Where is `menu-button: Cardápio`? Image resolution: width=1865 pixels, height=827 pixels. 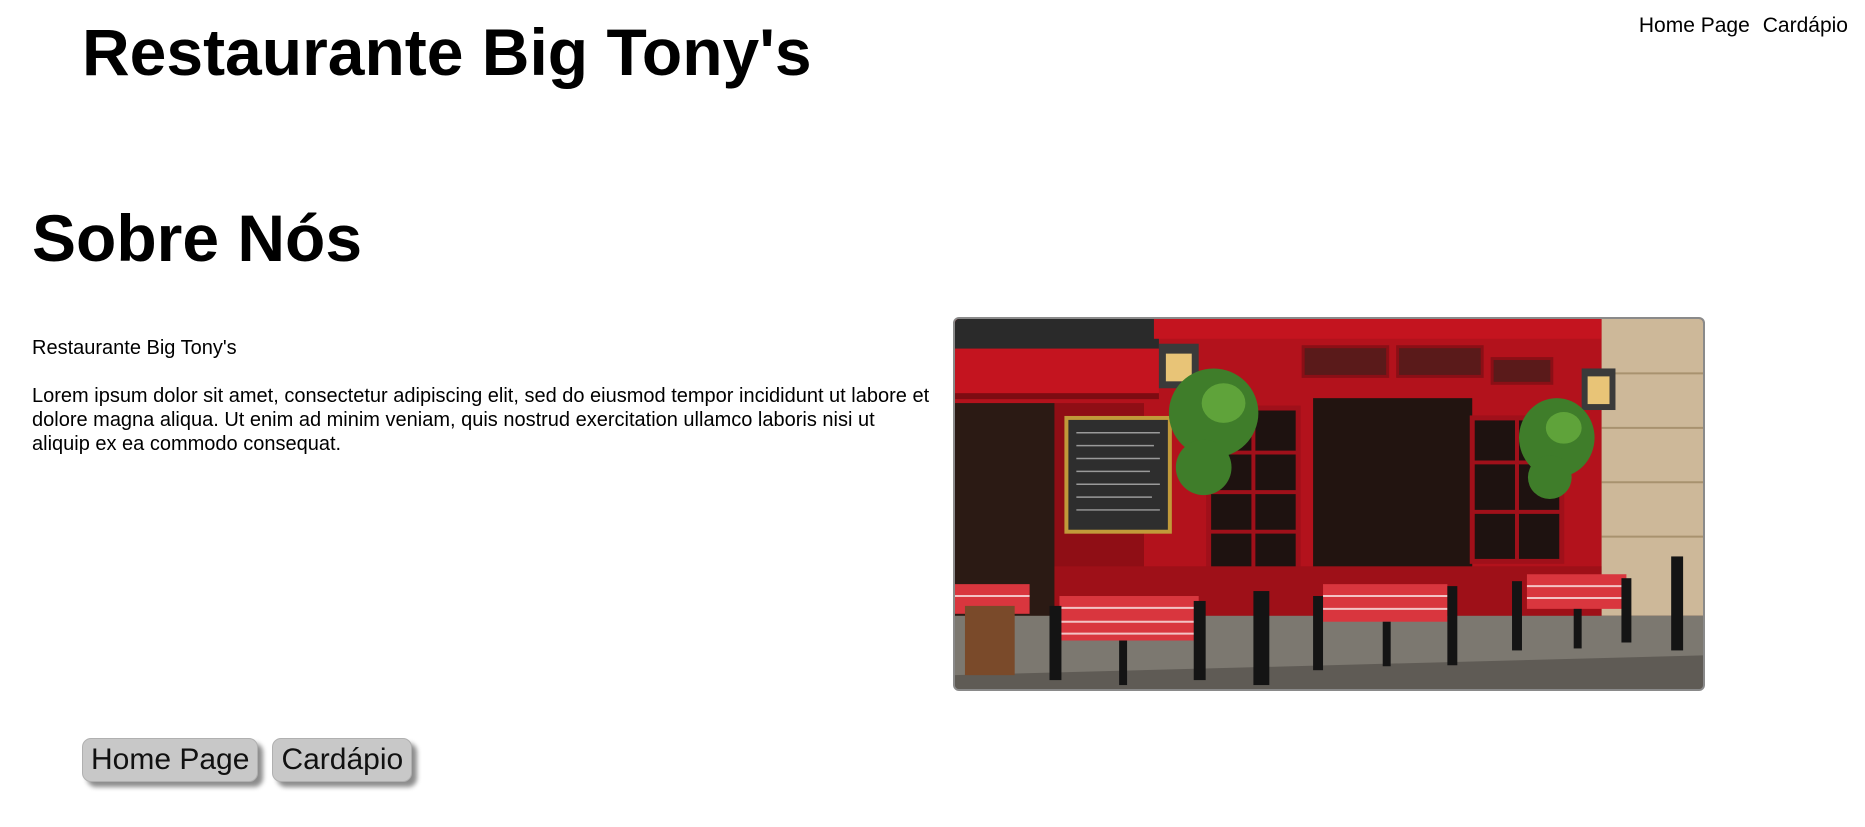 menu-button: Cardápio is located at coordinates (342, 760).